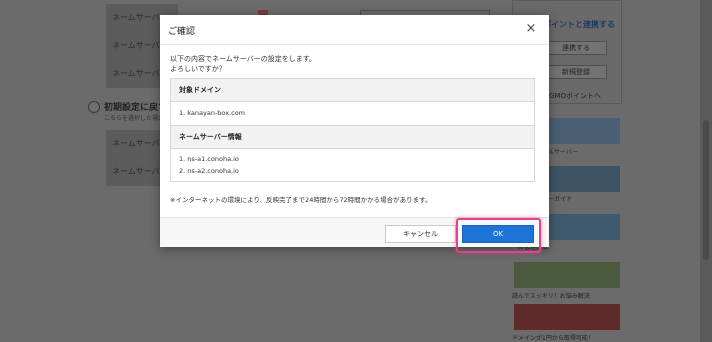 Image resolution: width=712 pixels, height=342 pixels. What do you see at coordinates (243, 64) in the screenshot?
I see `dialog-description: 以下の内容でネームサーバーの設定をします。 よろしいですか？` at bounding box center [243, 64].